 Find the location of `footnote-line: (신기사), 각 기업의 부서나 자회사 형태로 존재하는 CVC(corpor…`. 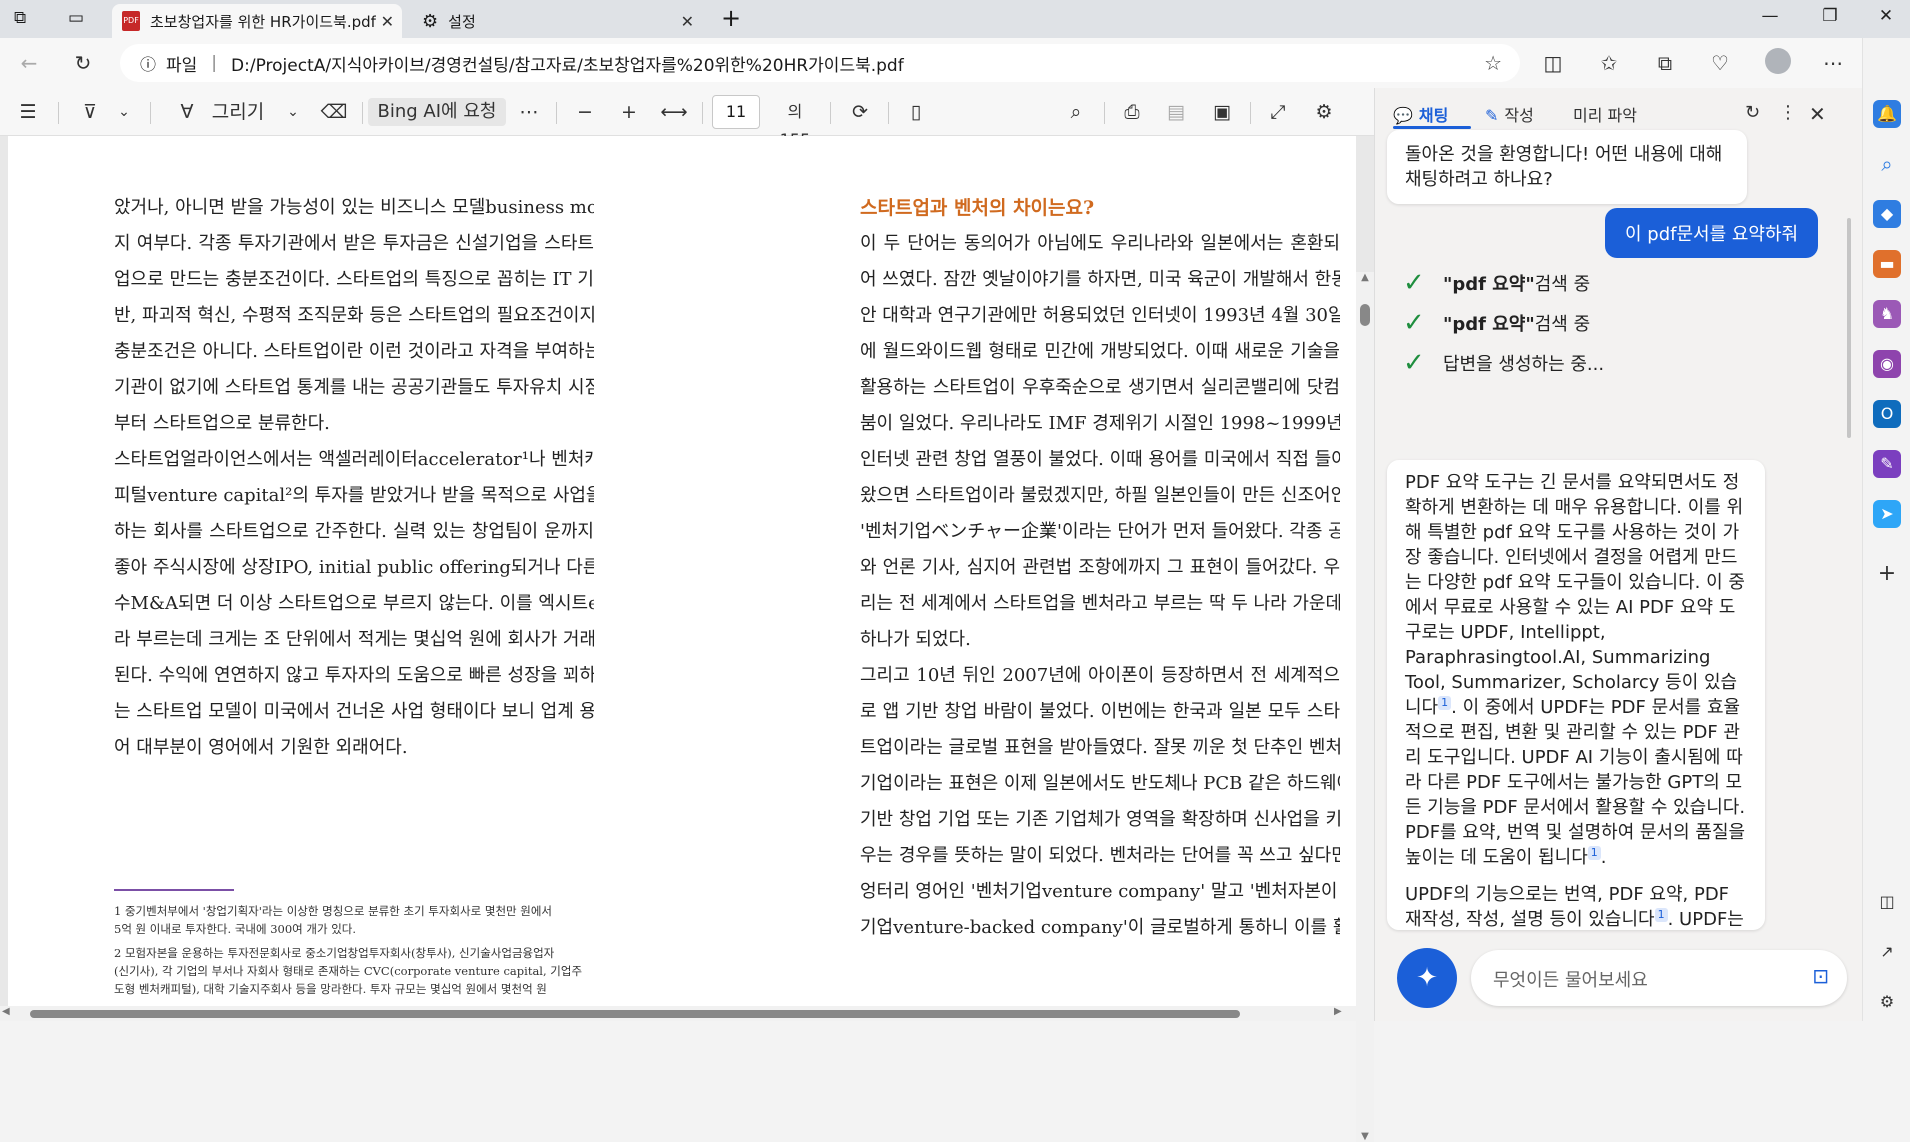

footnote-line: (신기사), 각 기업의 부서나 자회사 형태로 존재하는 CVC(corpor… is located at coordinates (348, 971).